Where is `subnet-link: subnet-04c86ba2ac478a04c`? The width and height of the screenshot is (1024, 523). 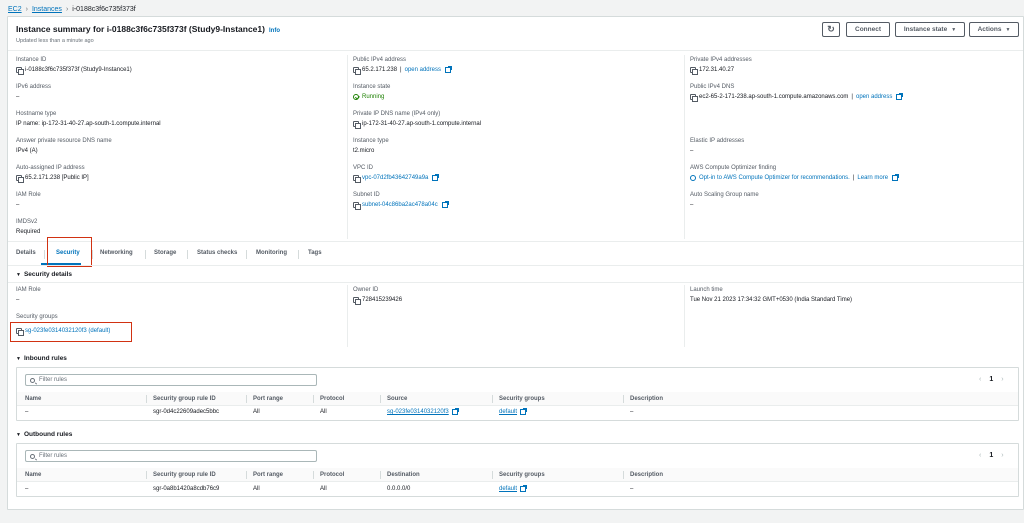 subnet-link: subnet-04c86ba2ac478a04c is located at coordinates (400, 205).